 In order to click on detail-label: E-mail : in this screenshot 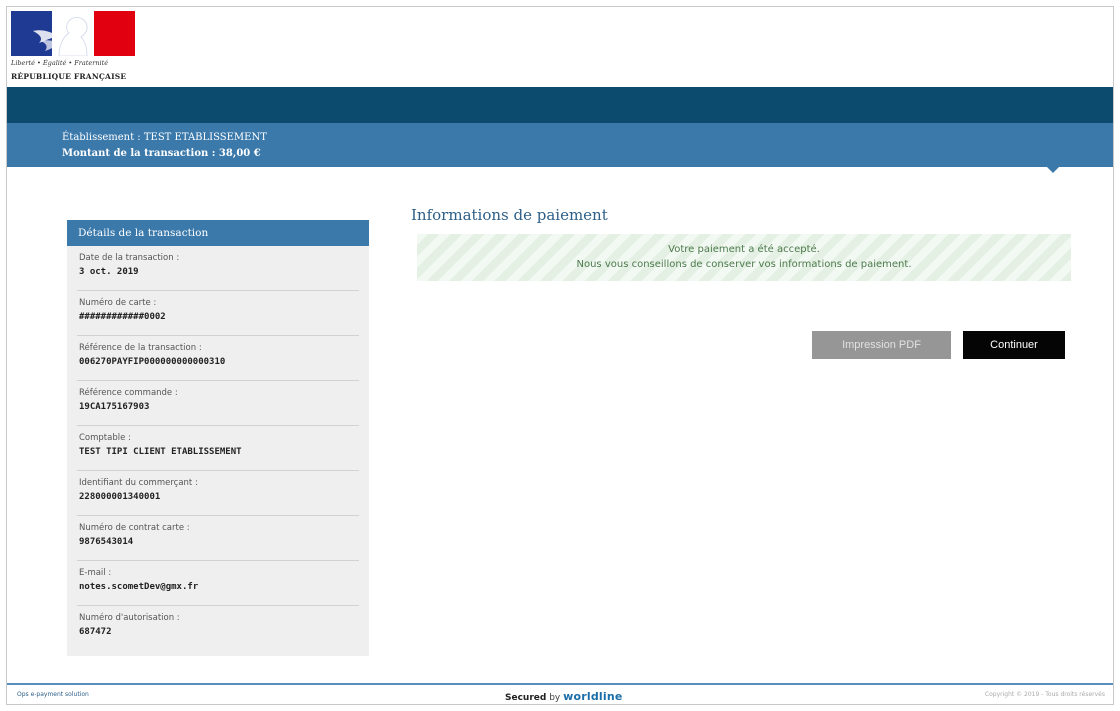, I will do `click(95, 573)`.